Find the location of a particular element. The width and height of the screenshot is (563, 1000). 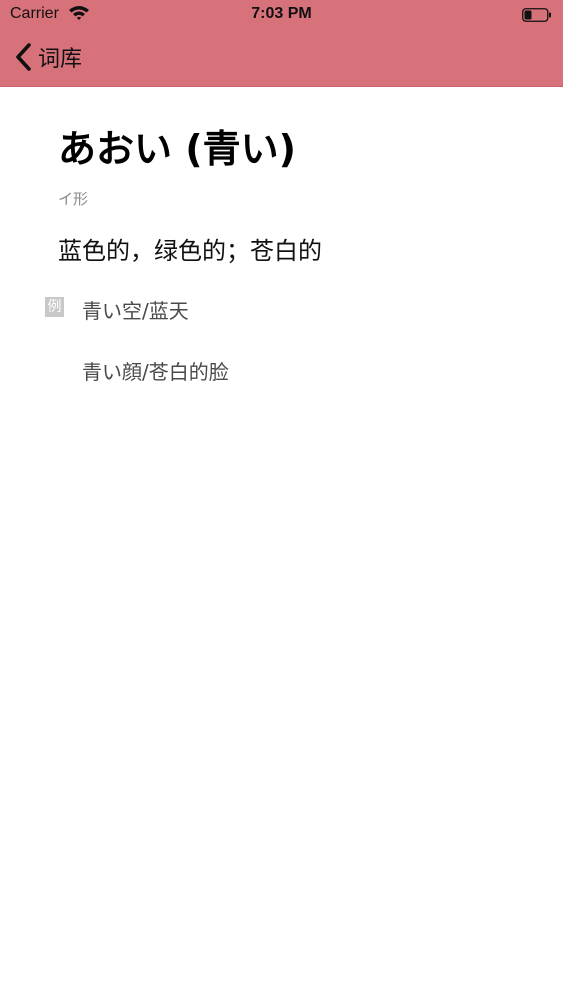

example-list: 青い空/蓝天 青い顔/苍白的脸 is located at coordinates (155, 358).